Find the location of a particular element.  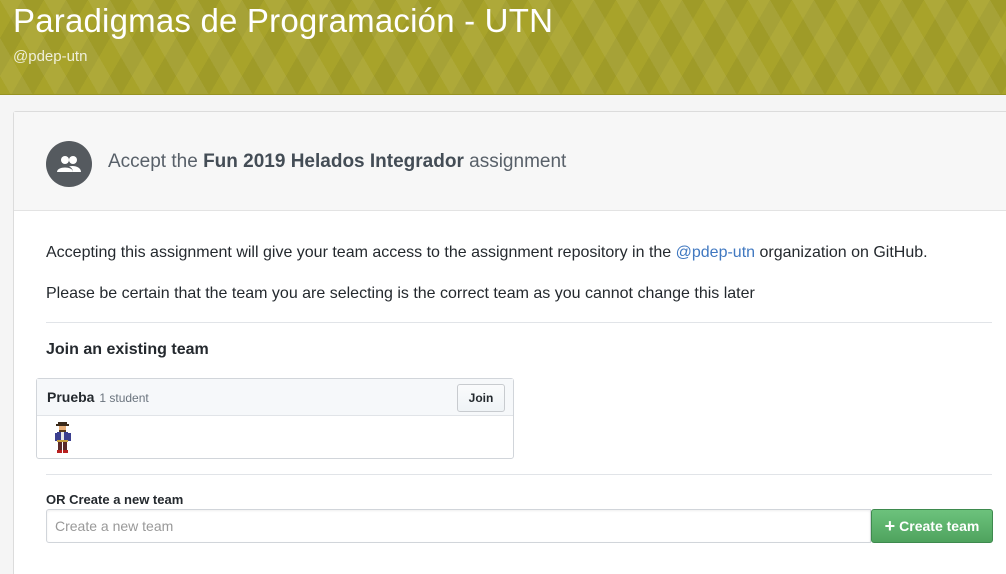

create-team-label-text: Create team is located at coordinates (939, 526).